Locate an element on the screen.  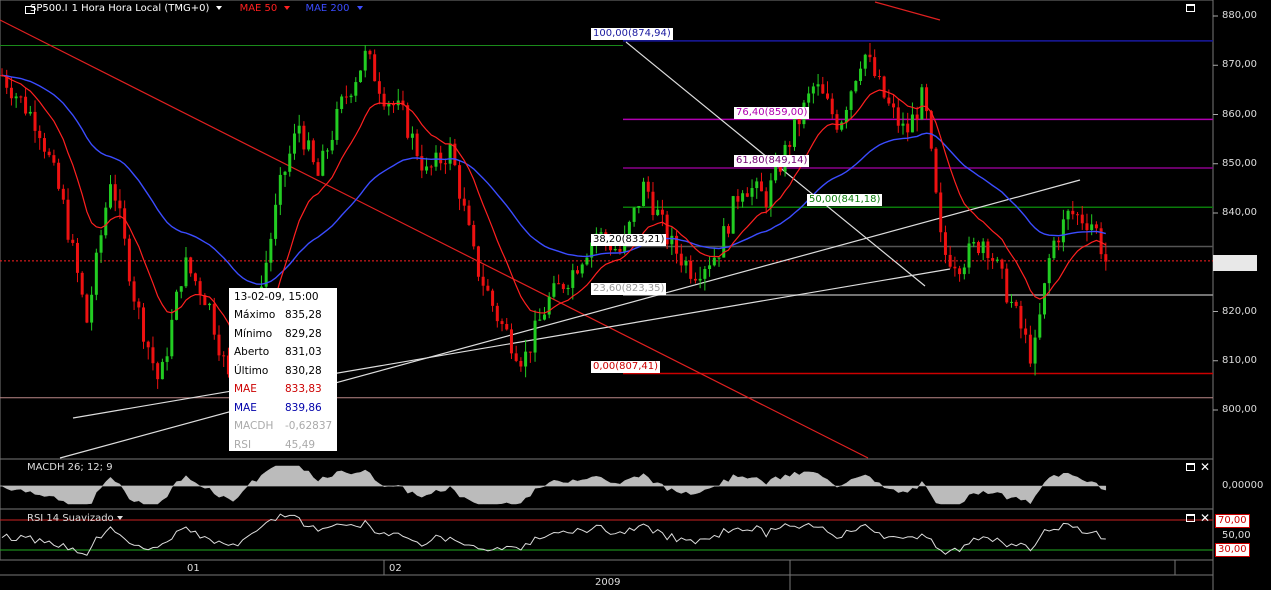
rsi-dropdown-icon is located at coordinates (119, 518).